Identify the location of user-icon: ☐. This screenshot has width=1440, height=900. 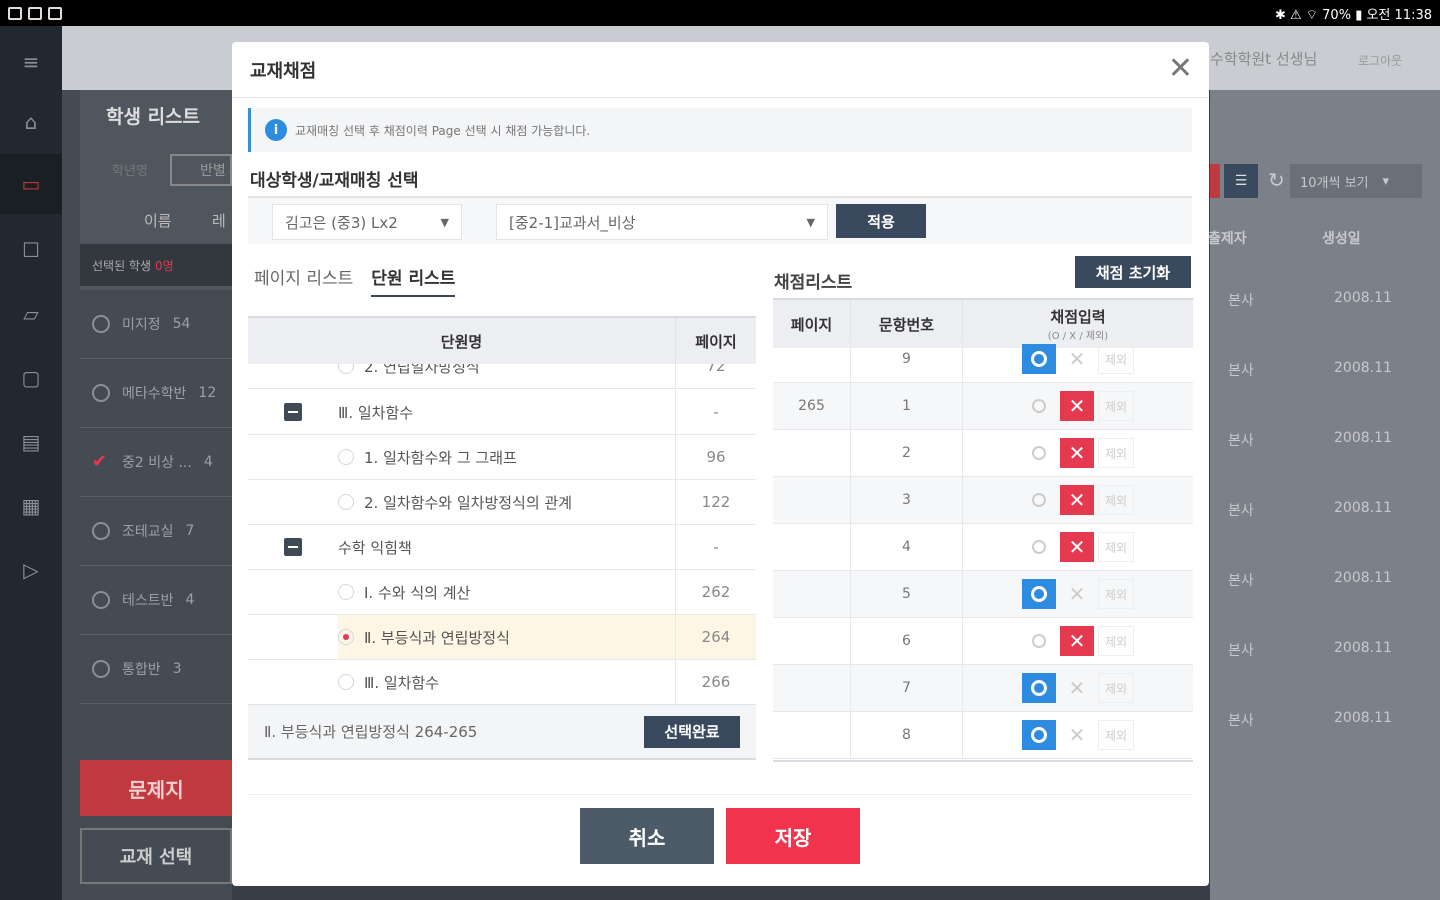
(31, 250).